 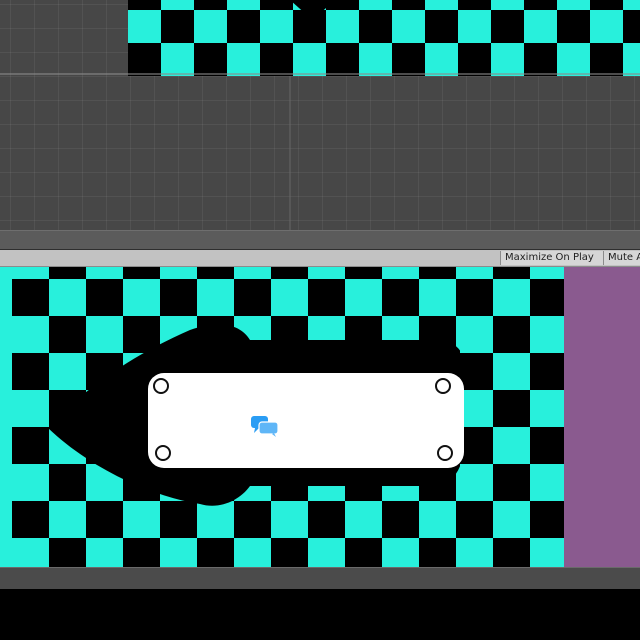 I want to click on game-left-edge, so click(x=6, y=417).